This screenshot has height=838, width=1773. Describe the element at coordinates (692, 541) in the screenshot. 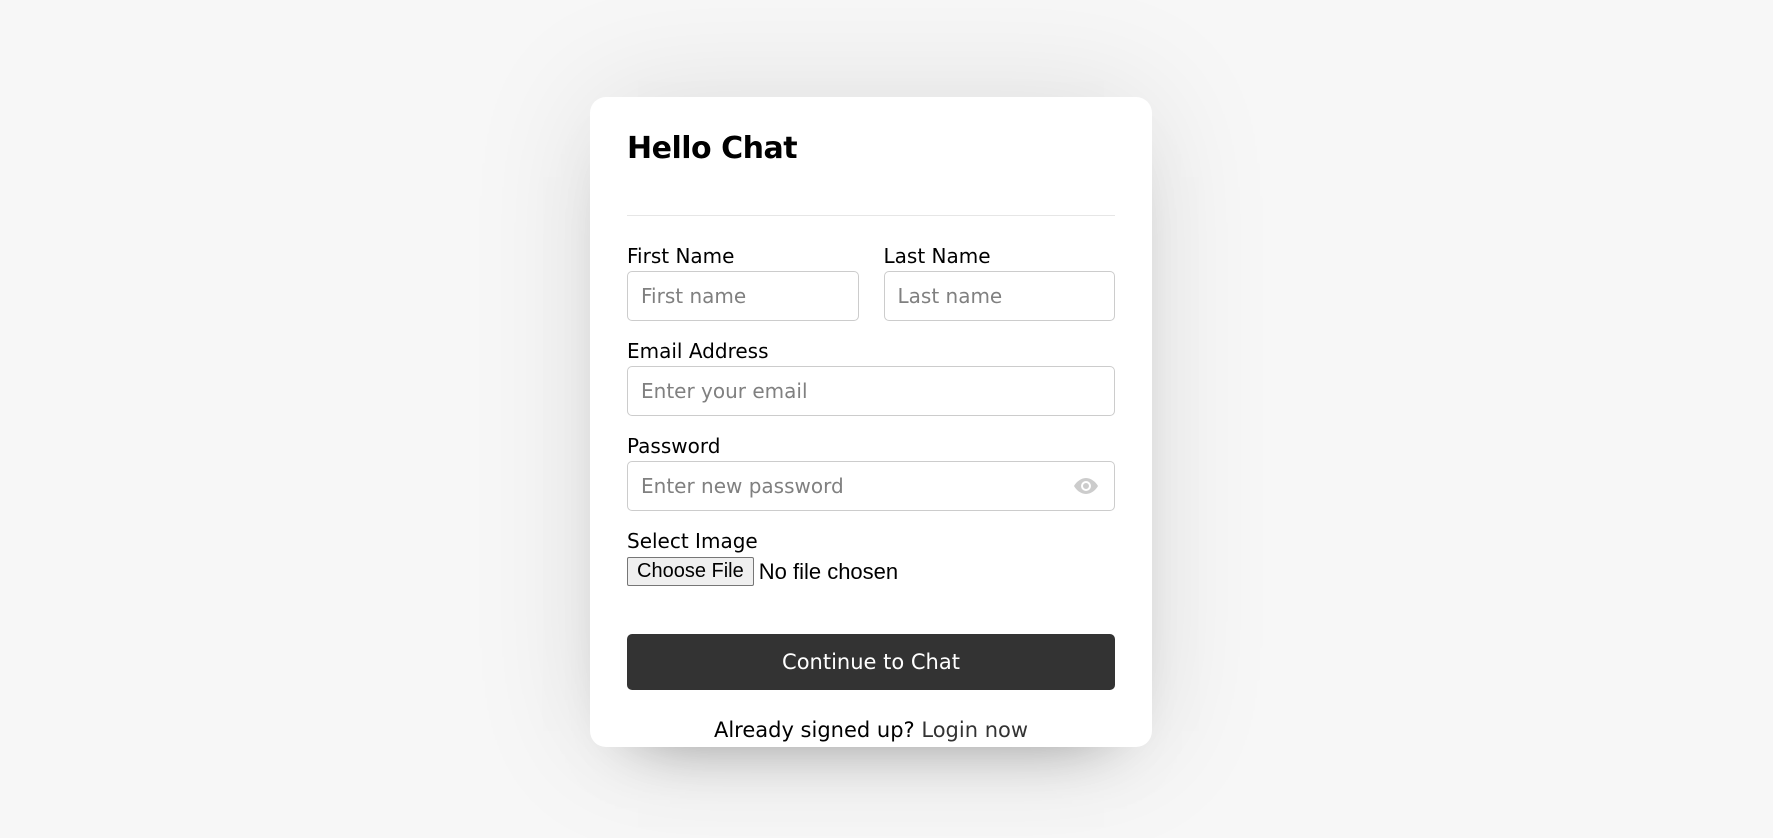

I see `image-label: Select Image` at that location.